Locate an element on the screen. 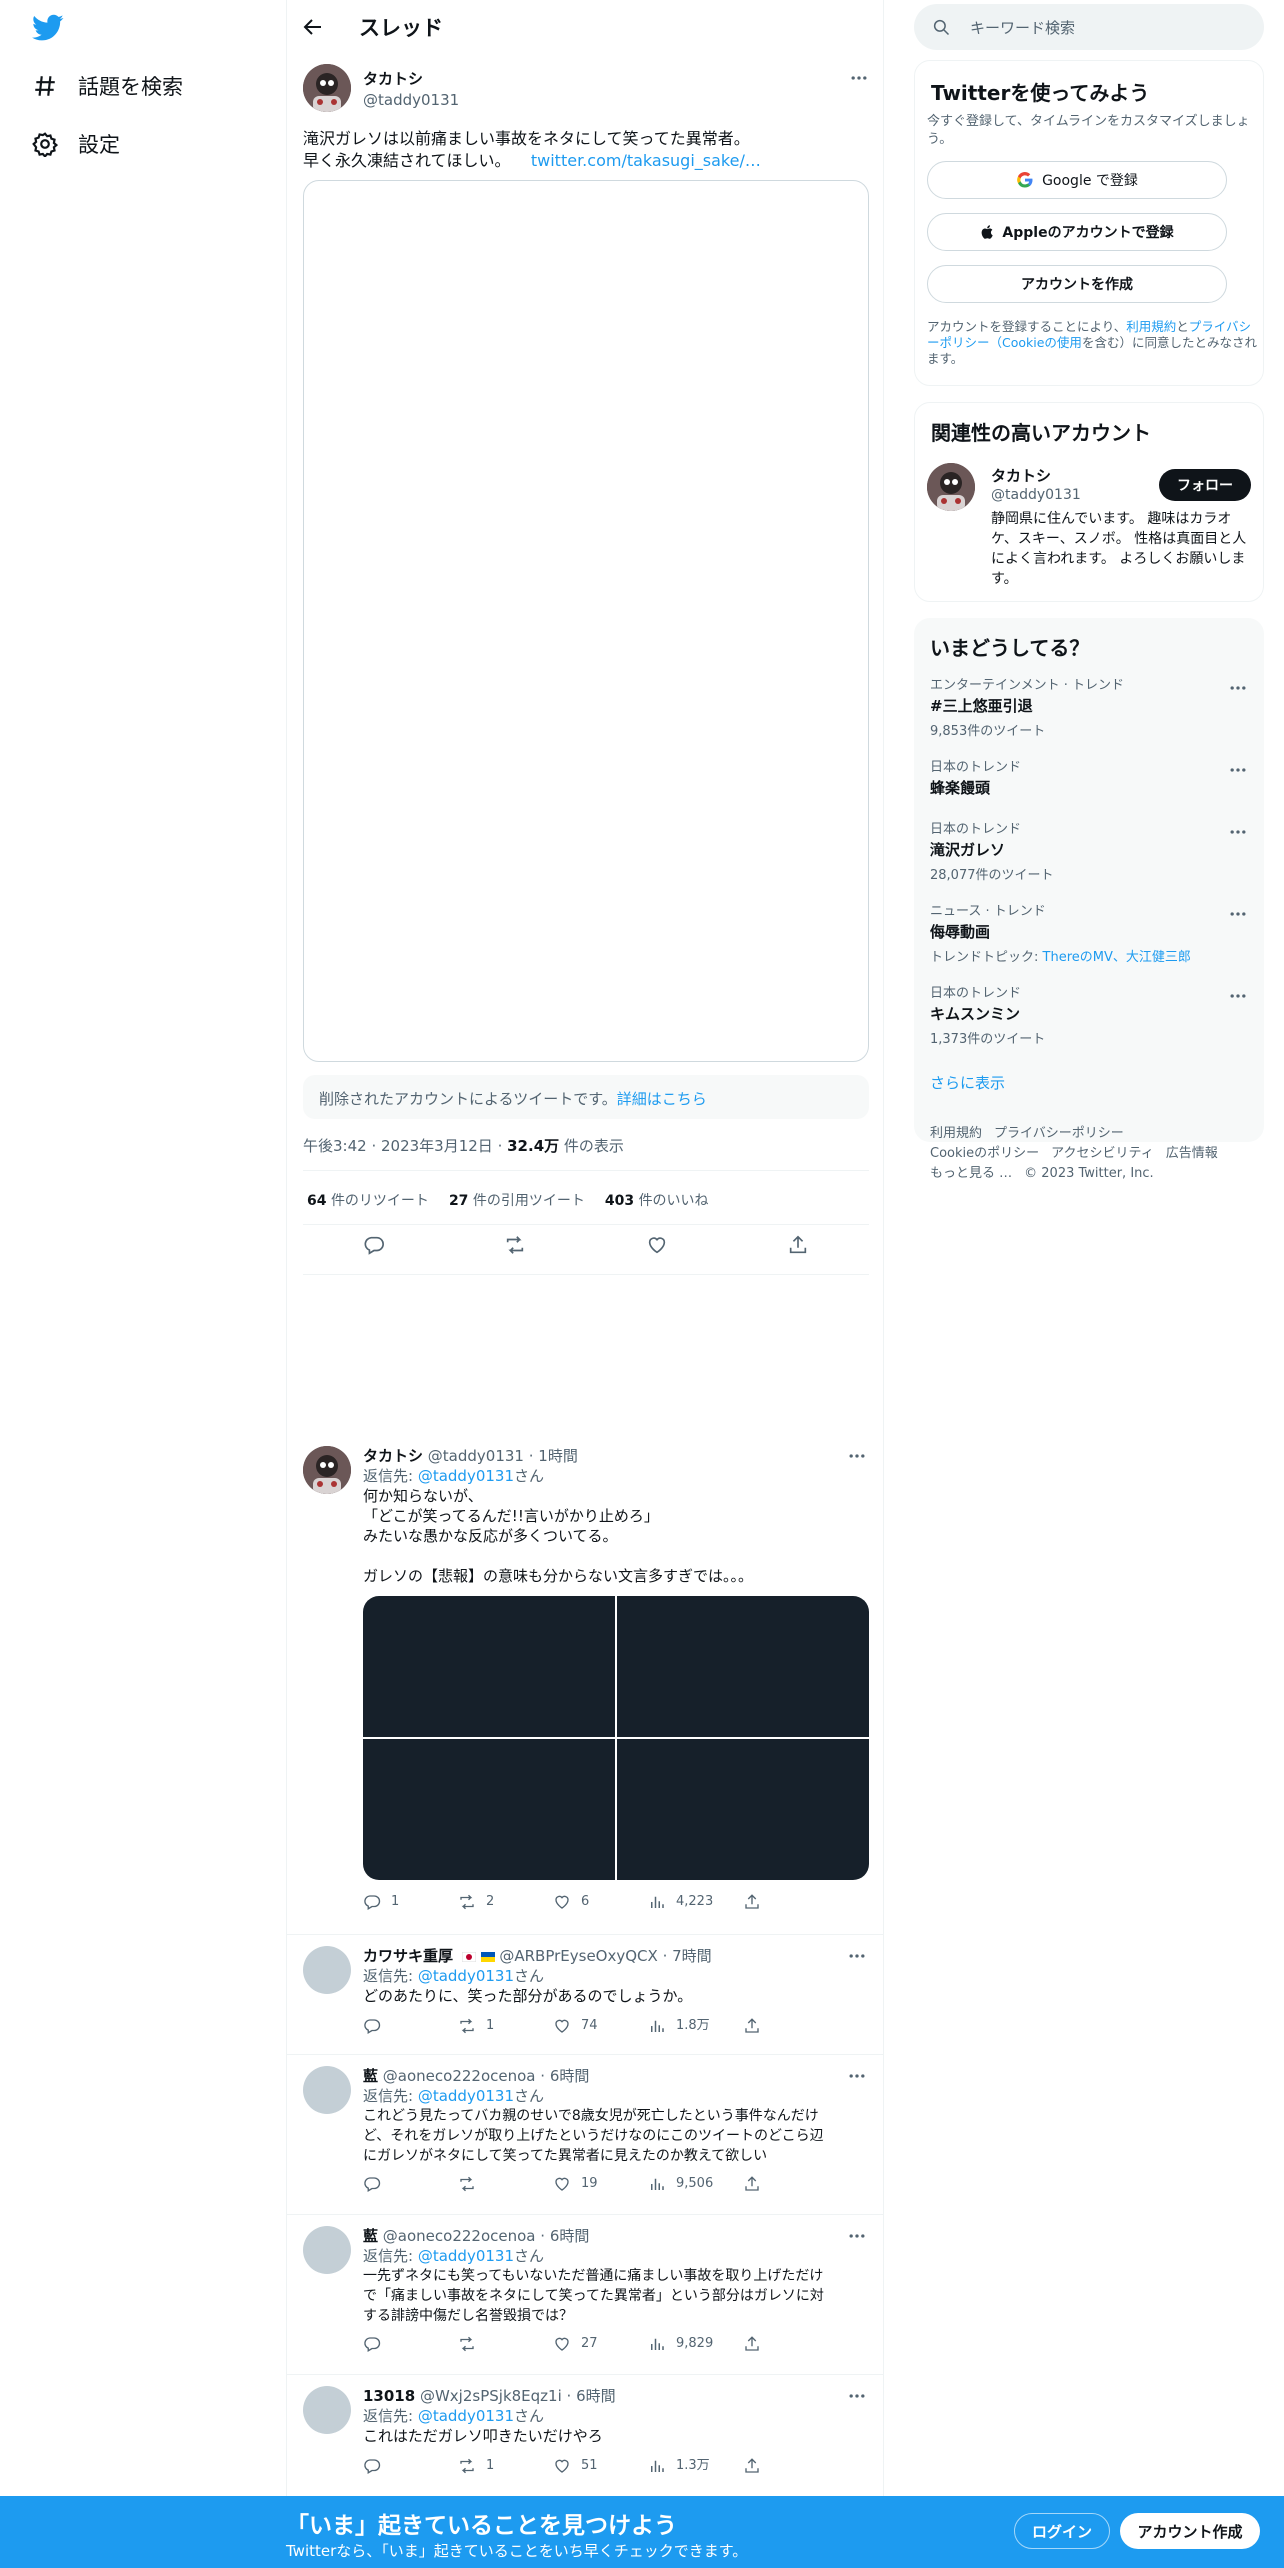 The width and height of the screenshot is (1284, 2568). footer-link: アクセシビリティ is located at coordinates (1102, 1153).